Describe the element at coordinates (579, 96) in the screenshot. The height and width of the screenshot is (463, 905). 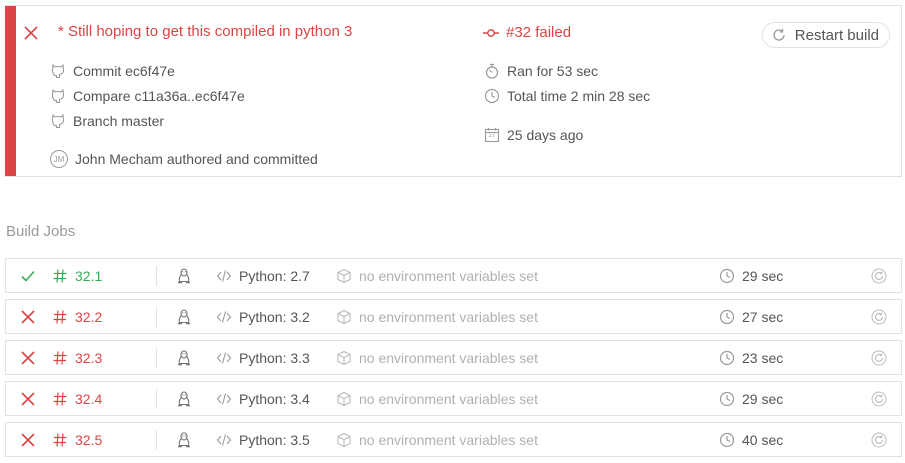
I see `total-time-label: Total time 2 min 28 sec` at that location.